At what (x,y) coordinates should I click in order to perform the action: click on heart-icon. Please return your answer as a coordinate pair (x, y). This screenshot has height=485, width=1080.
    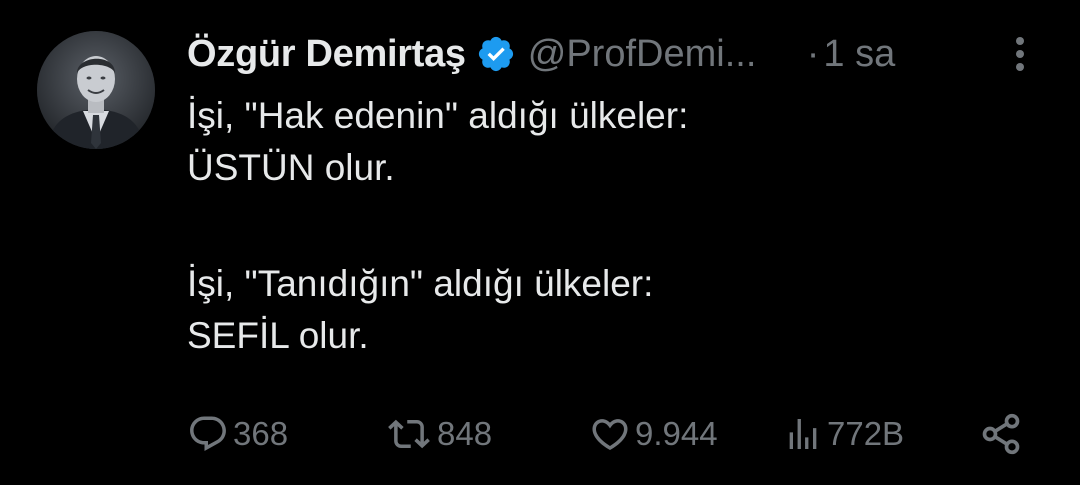
    Looking at the image, I should click on (610, 435).